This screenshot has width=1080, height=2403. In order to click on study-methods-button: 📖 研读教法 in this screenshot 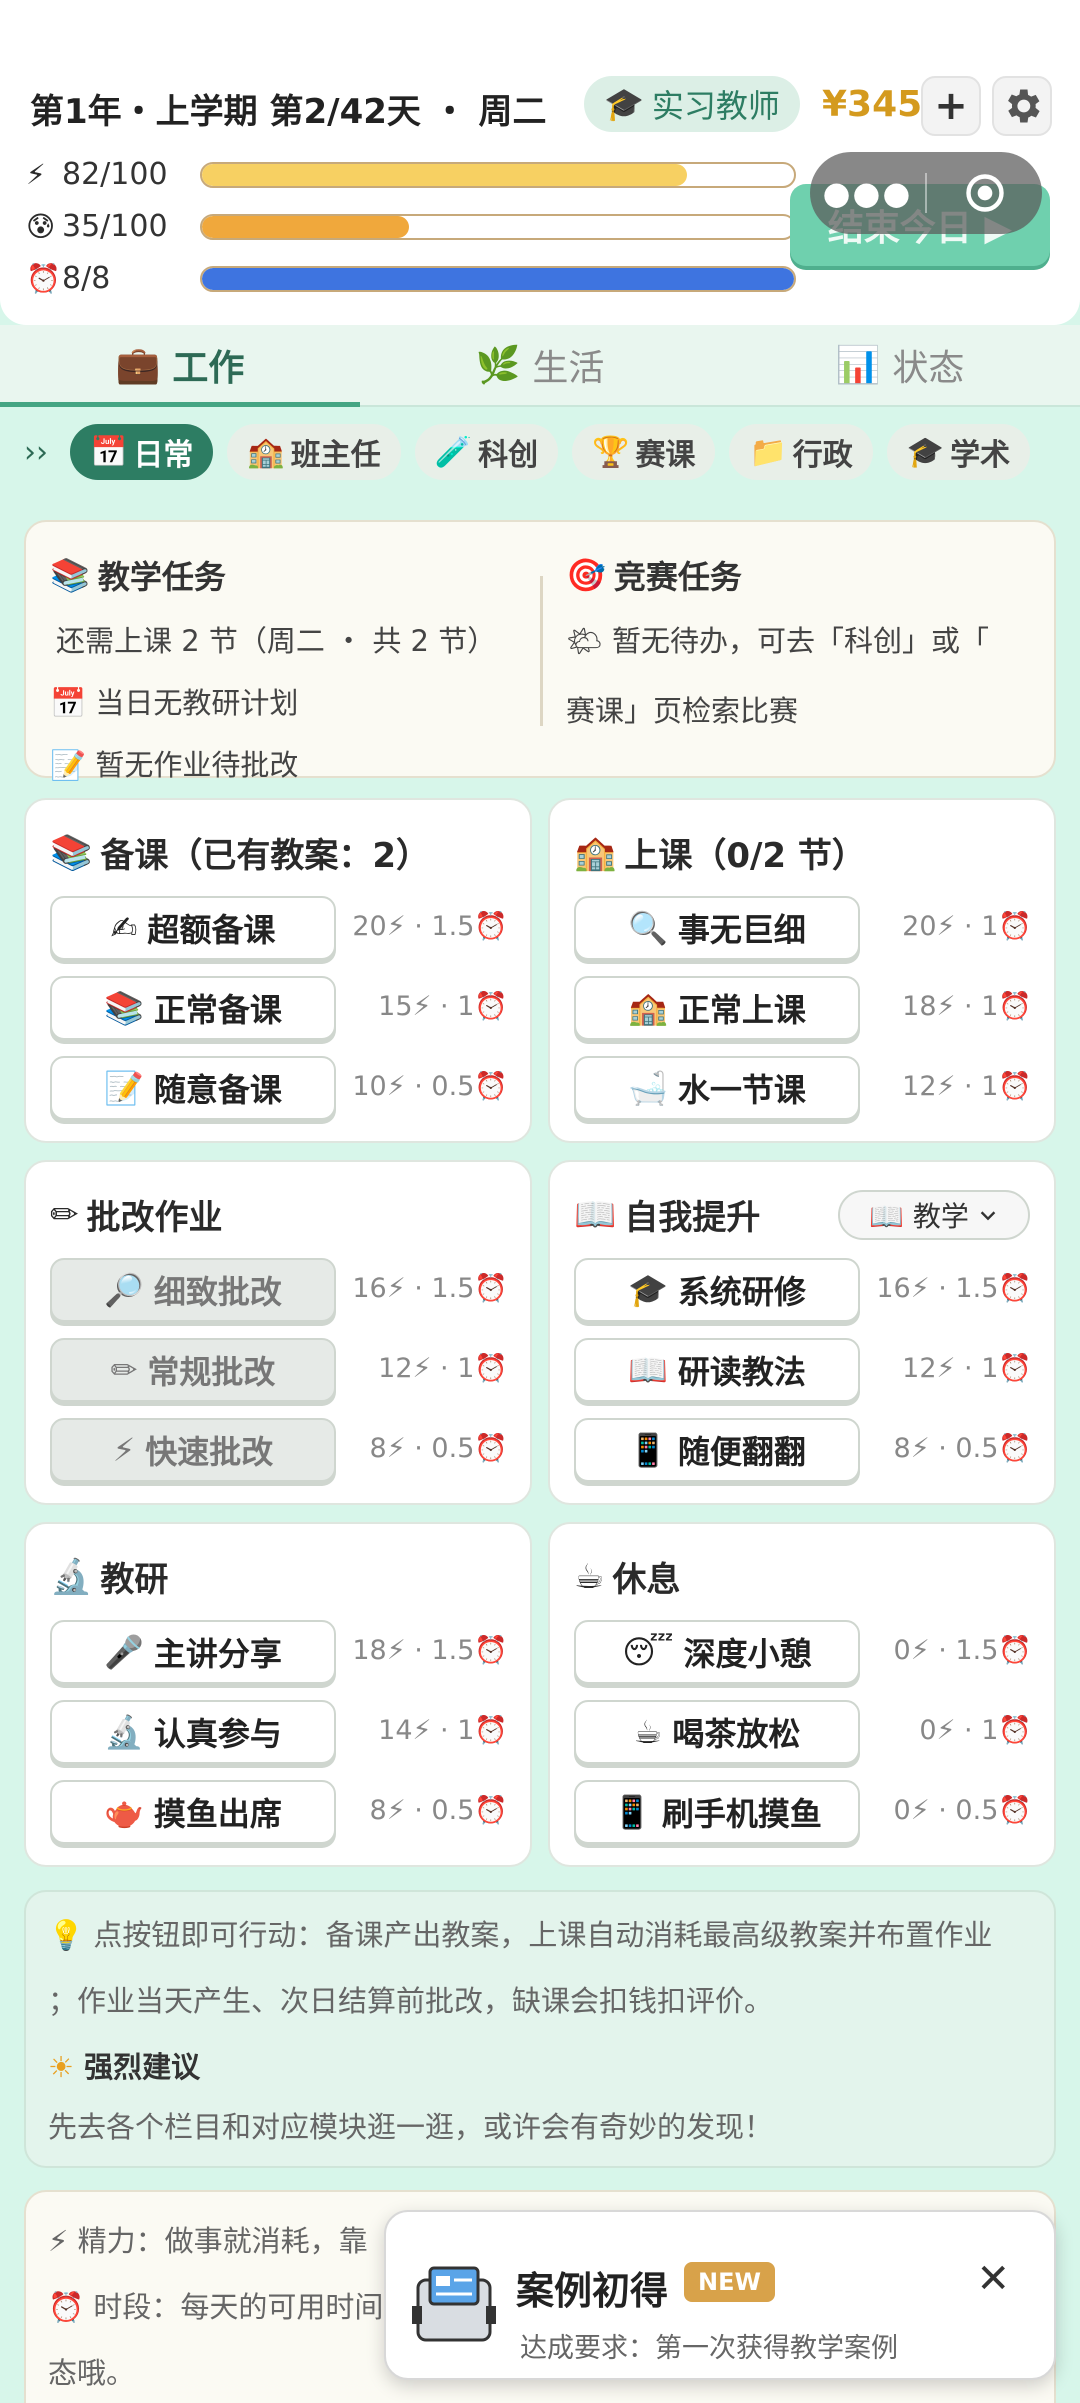, I will do `click(717, 1370)`.